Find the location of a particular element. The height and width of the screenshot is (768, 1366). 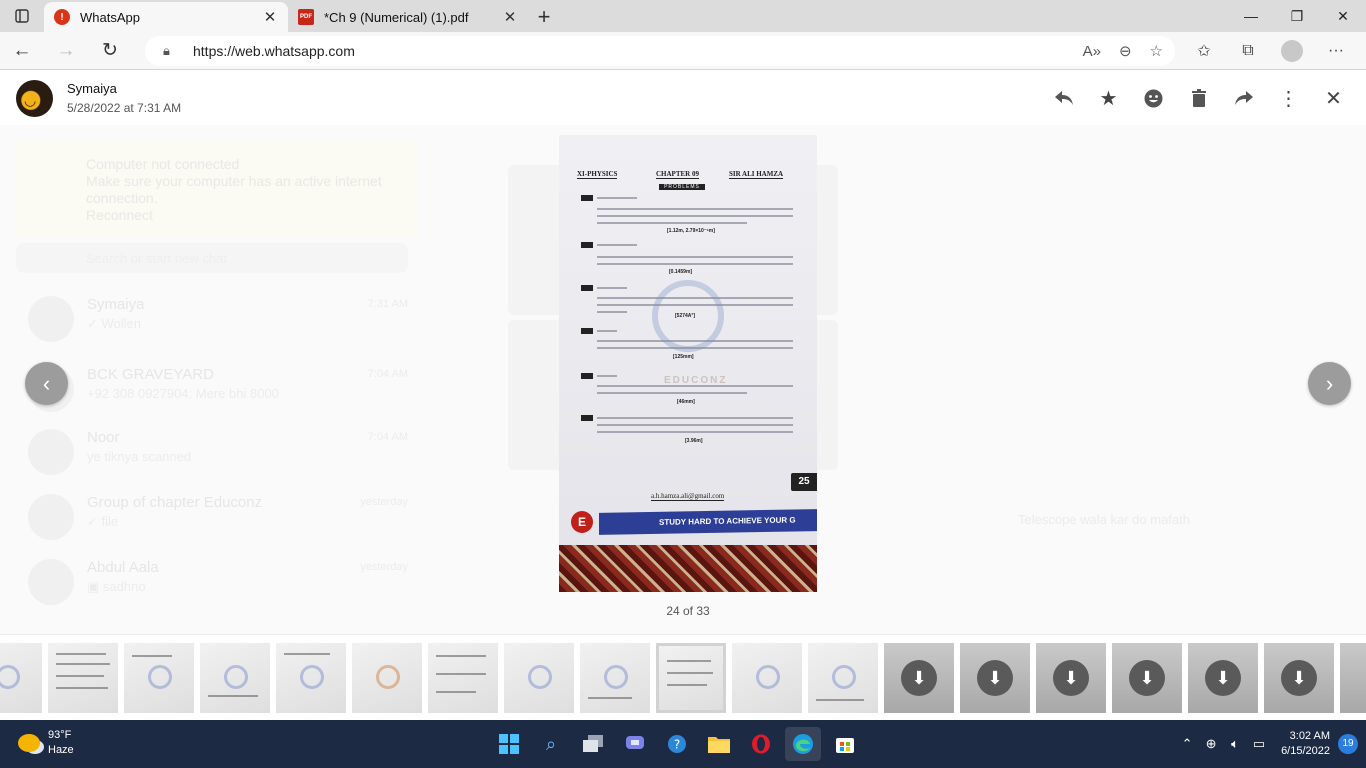

answer-text: [125mm] is located at coordinates (683, 357).